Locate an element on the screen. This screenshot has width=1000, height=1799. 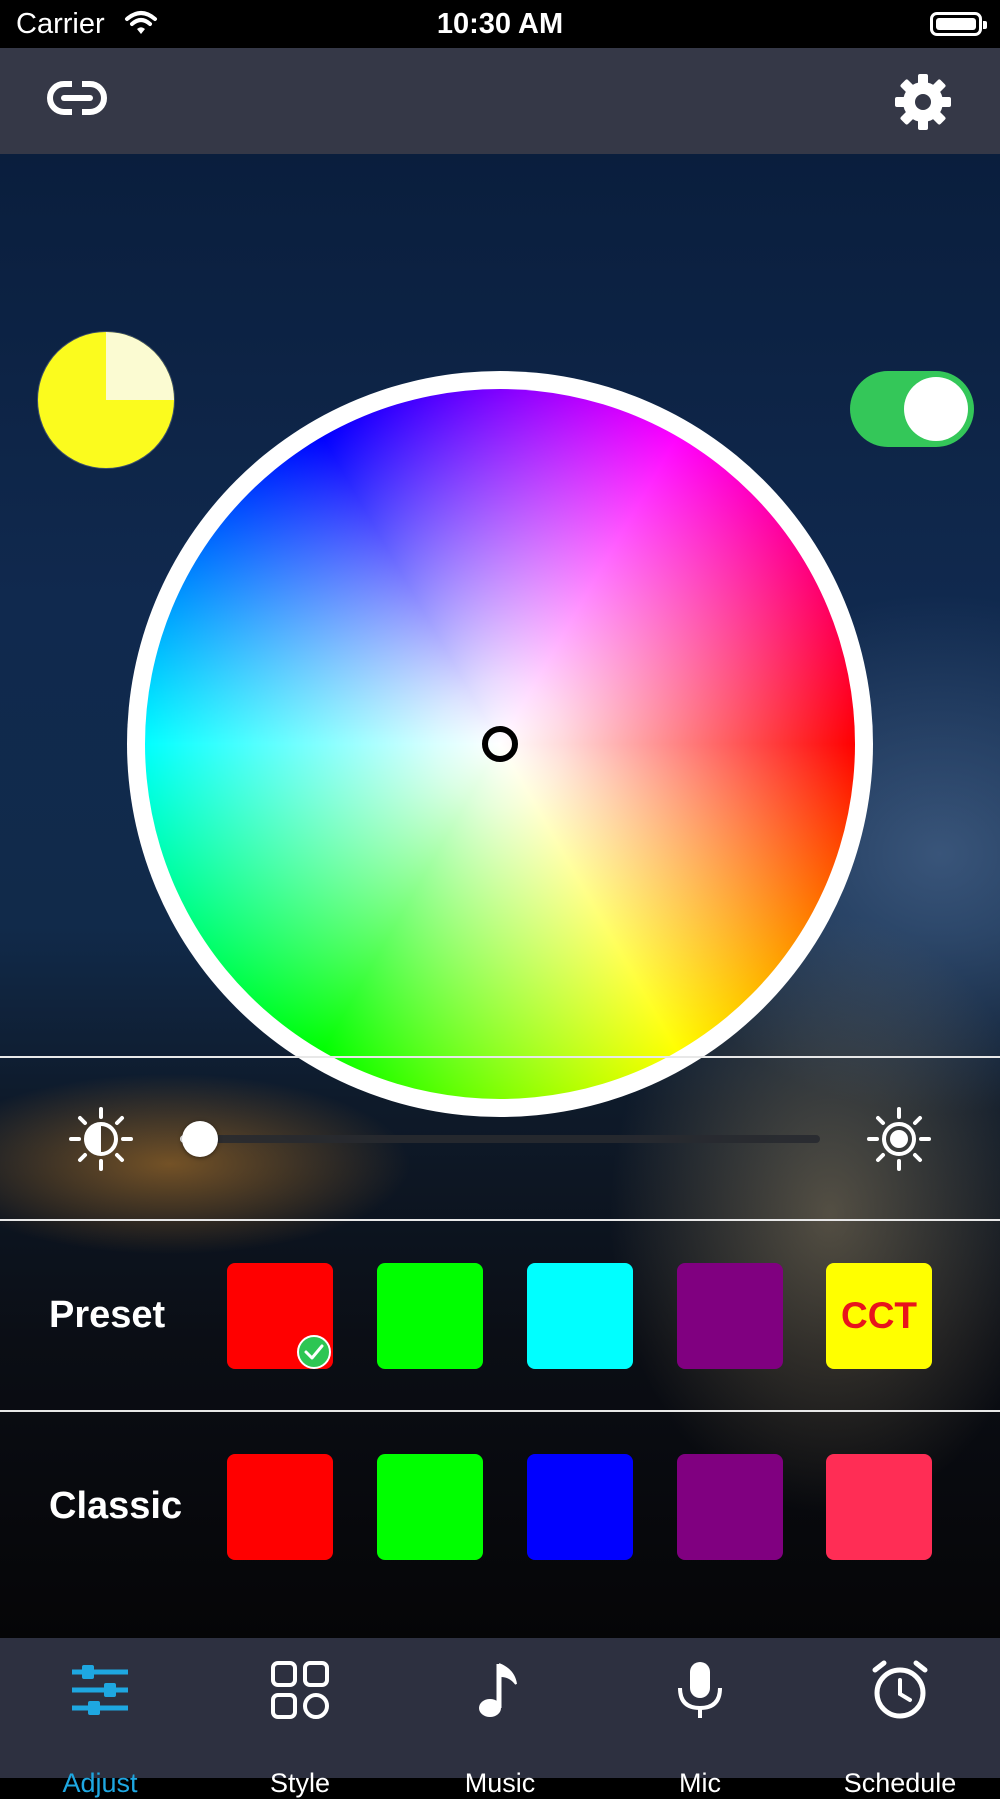
tab-style: Style is located at coordinates (300, 1718).